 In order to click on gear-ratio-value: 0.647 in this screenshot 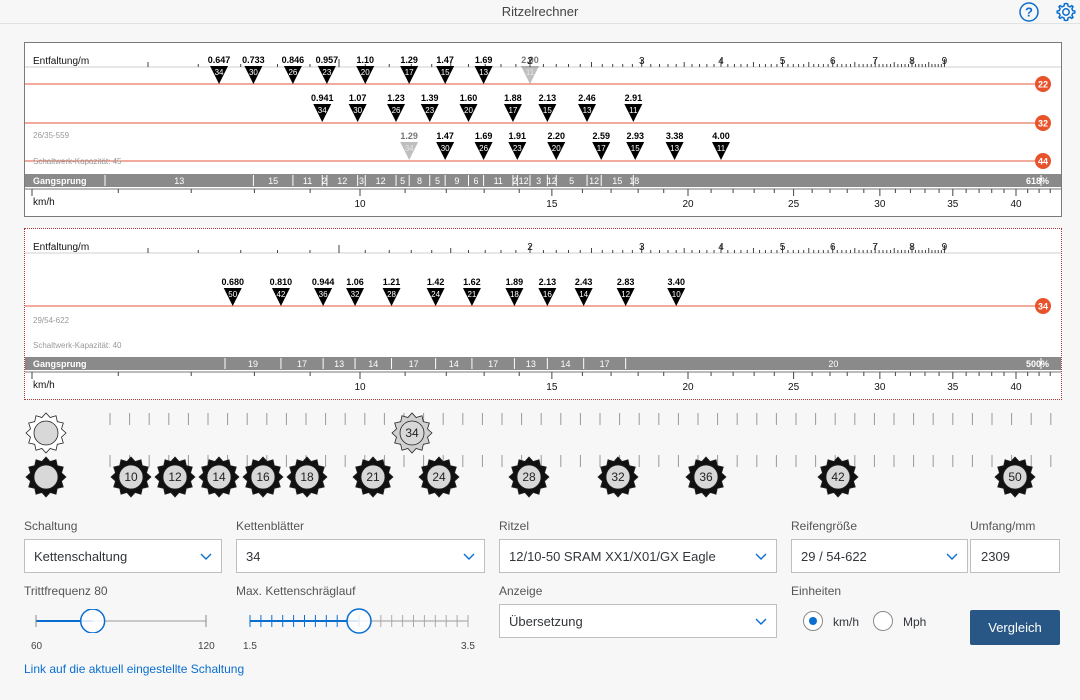, I will do `click(219, 60)`.